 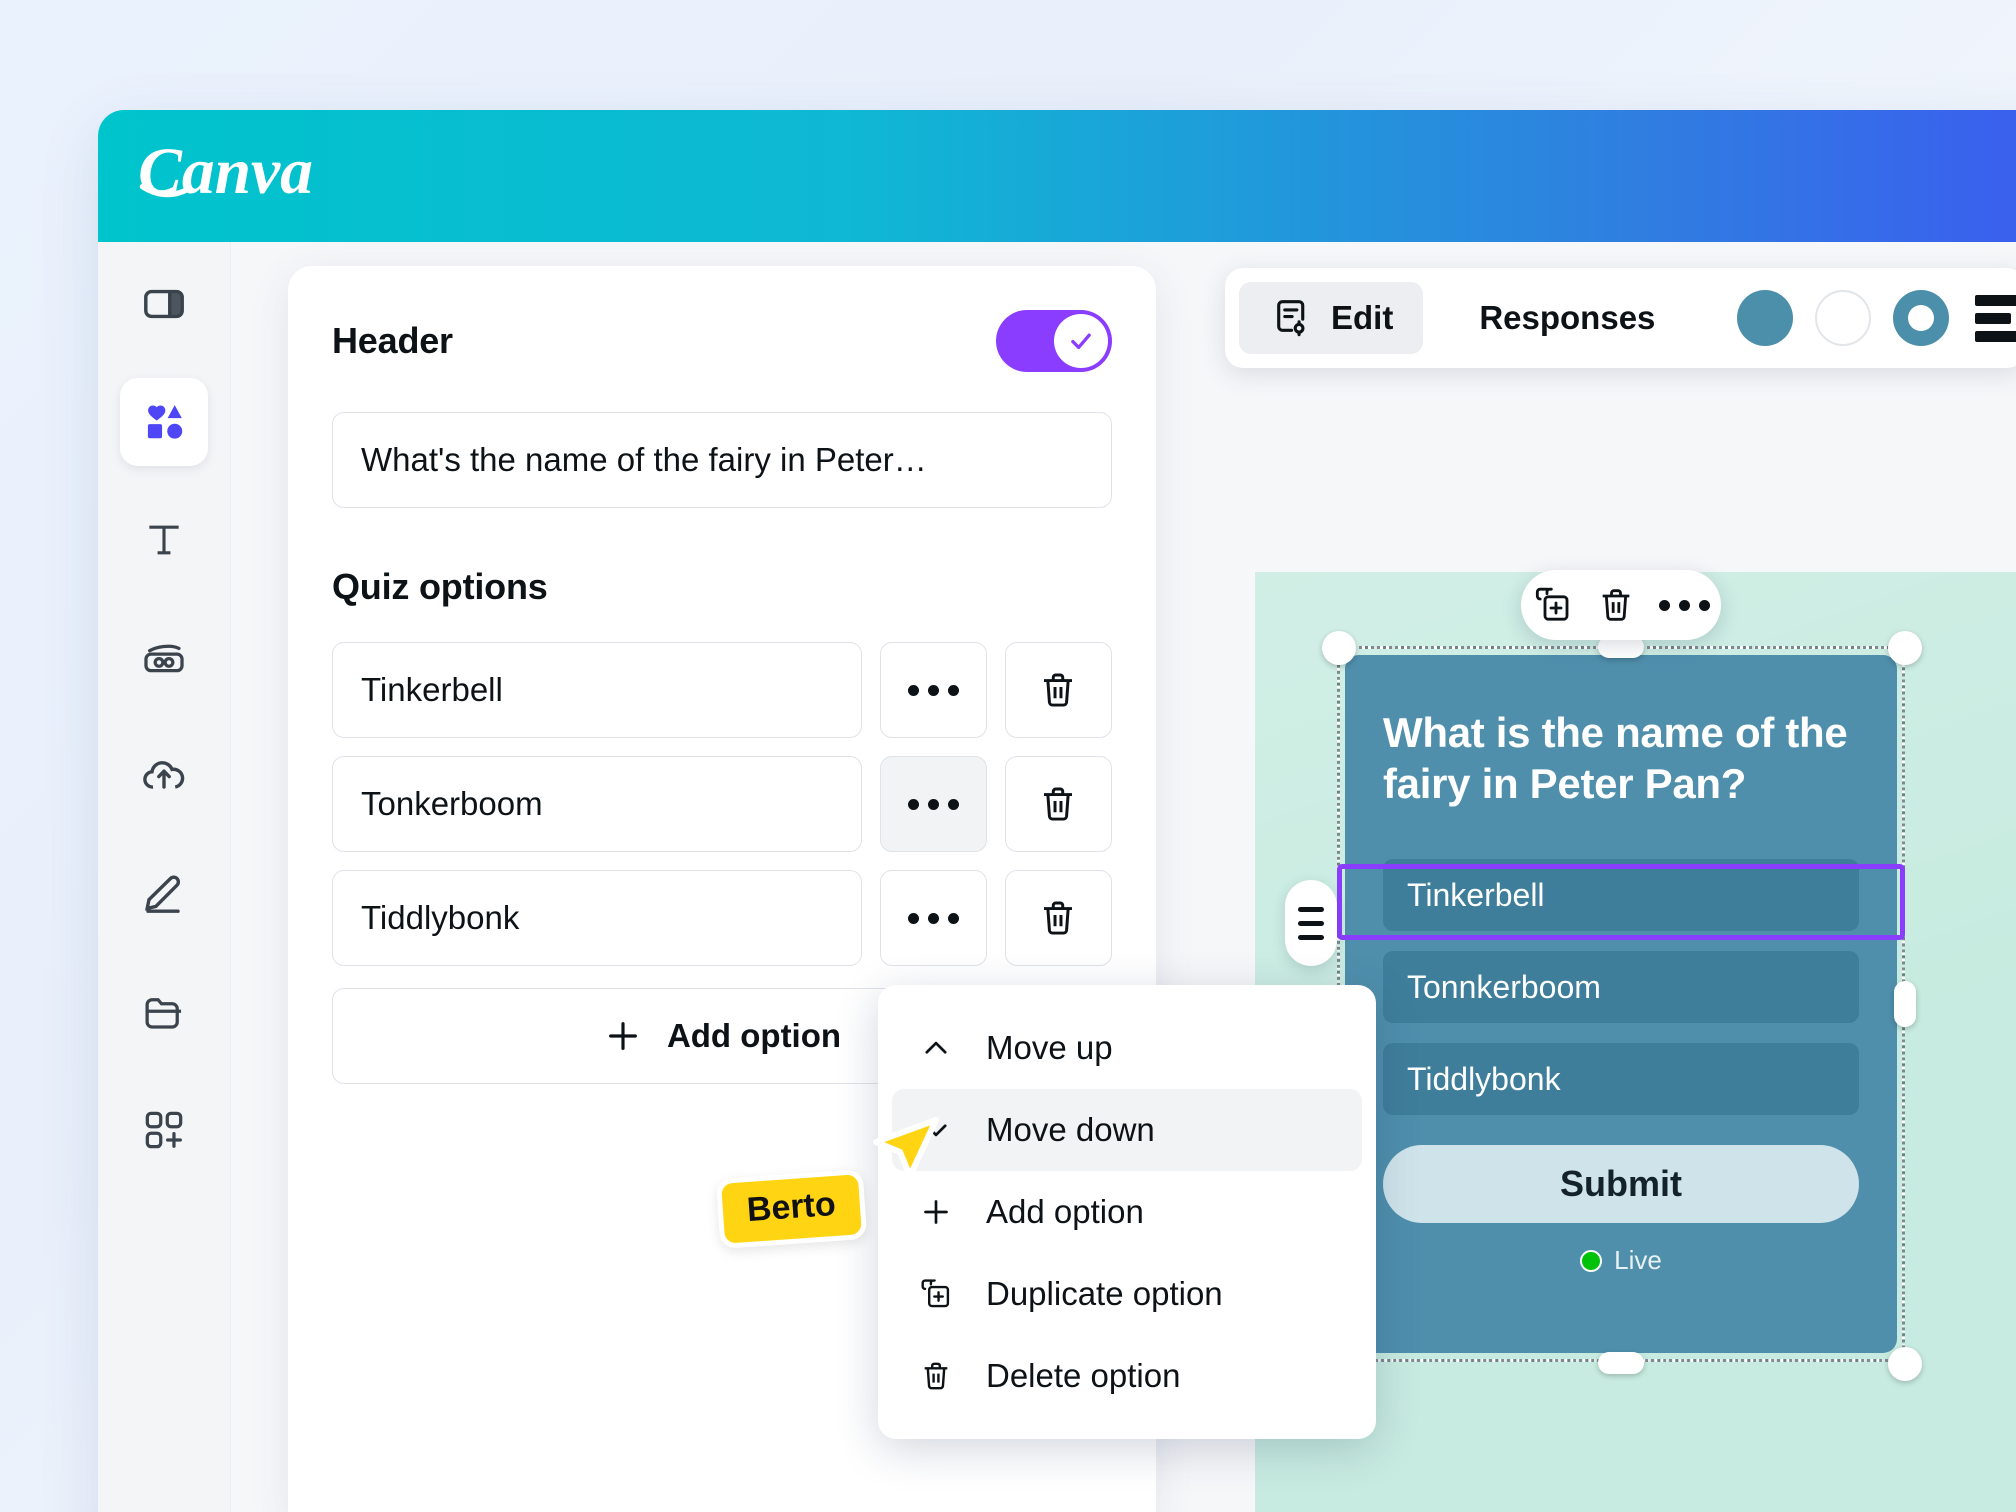 I want to click on text-align-icon, so click(x=1995, y=318).